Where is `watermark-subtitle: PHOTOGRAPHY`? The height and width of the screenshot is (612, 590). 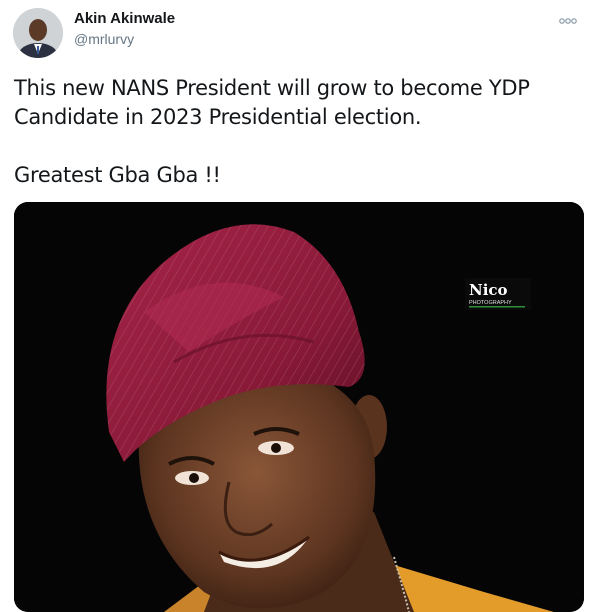 watermark-subtitle: PHOTOGRAPHY is located at coordinates (490, 303).